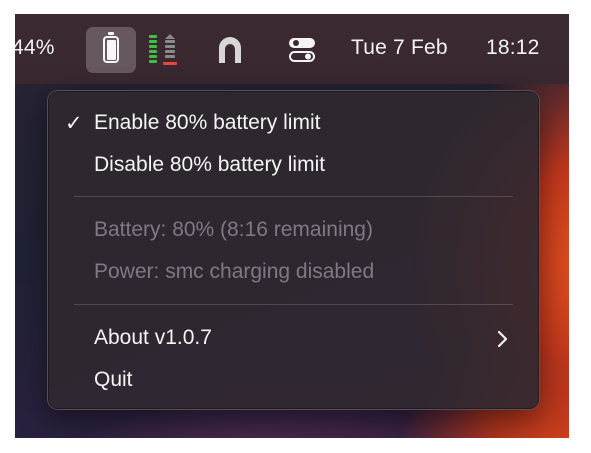 This screenshot has width=591, height=453. Describe the element at coordinates (210, 164) in the screenshot. I see `menu-item-label: Disable 80% battery limit` at that location.